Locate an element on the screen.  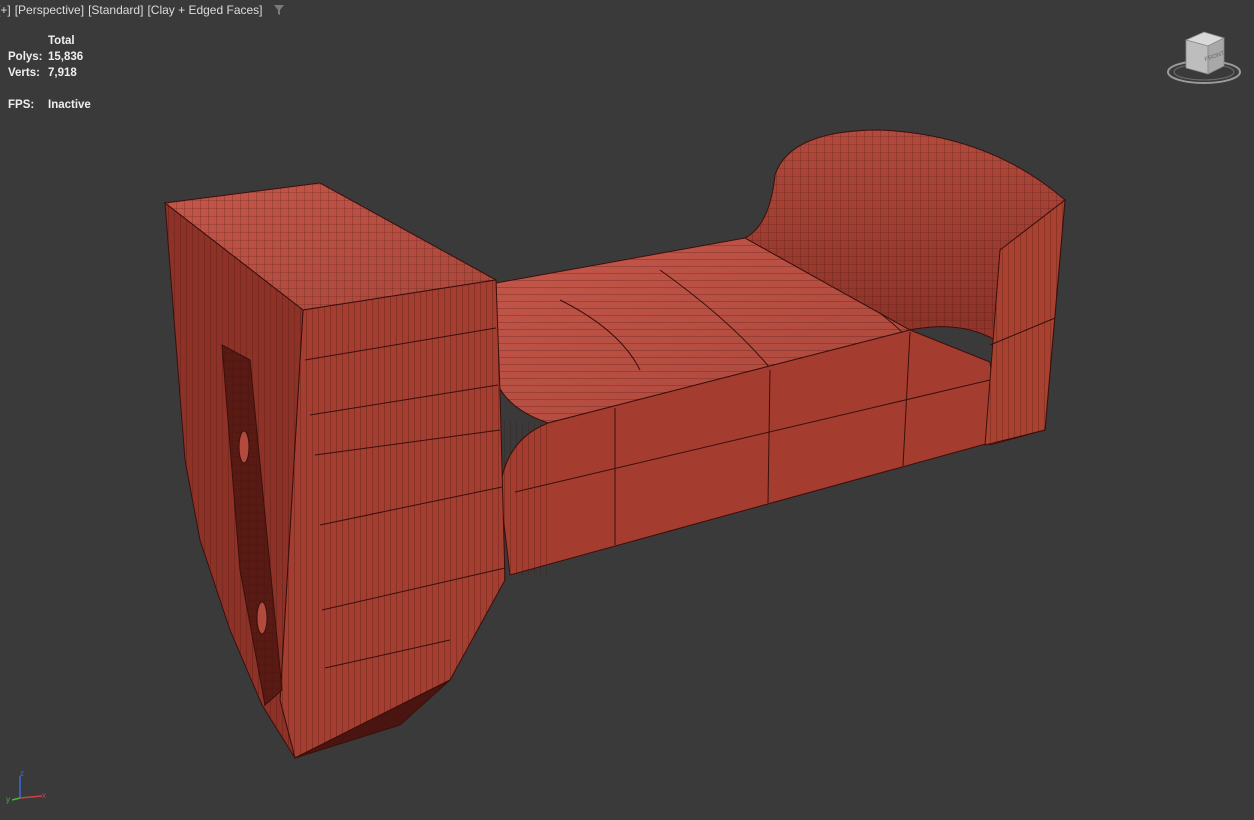
mount-hole-upper is located at coordinates (244, 447).